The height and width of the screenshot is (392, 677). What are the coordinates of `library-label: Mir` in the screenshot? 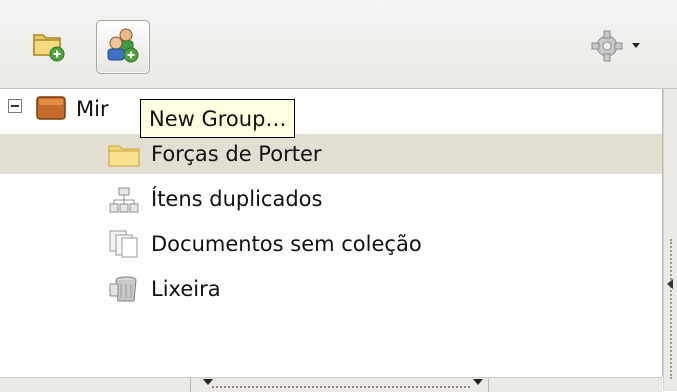 It's located at (92, 109).